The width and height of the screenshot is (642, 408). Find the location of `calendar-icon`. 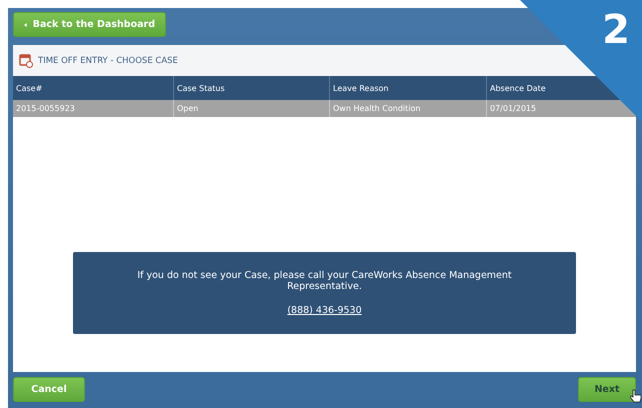

calendar-icon is located at coordinates (26, 60).